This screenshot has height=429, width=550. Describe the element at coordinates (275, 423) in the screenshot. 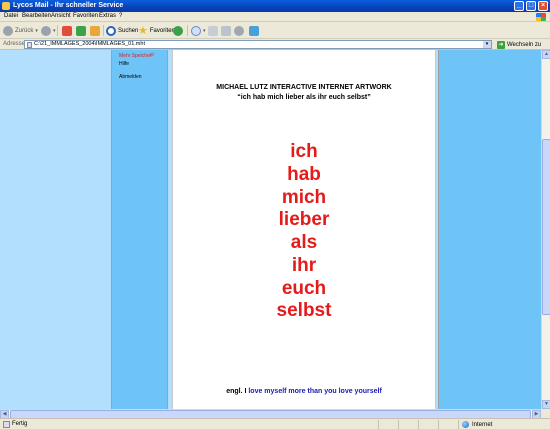

I see `status-bar: Fertig Internet` at that location.